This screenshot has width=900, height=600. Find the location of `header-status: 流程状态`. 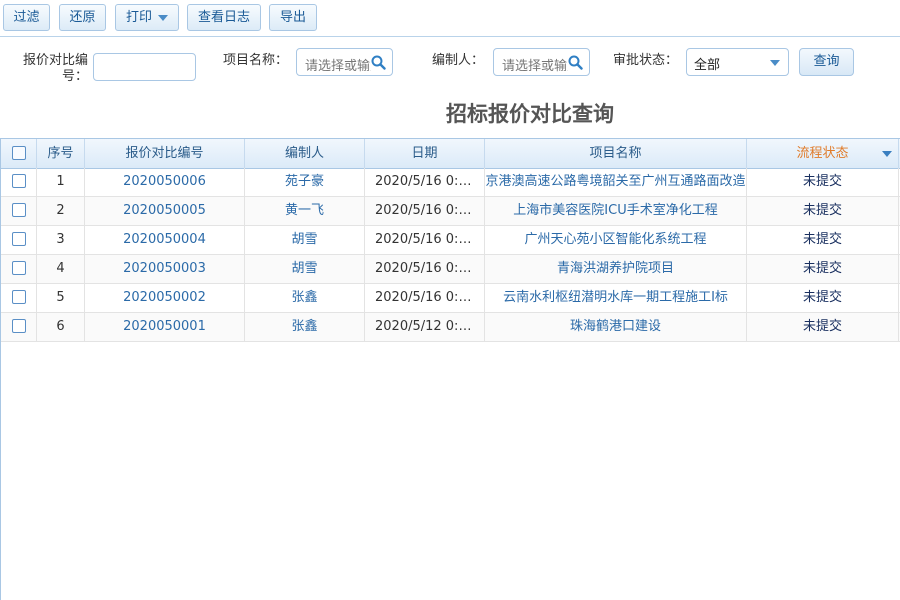

header-status: 流程状态 is located at coordinates (823, 153).